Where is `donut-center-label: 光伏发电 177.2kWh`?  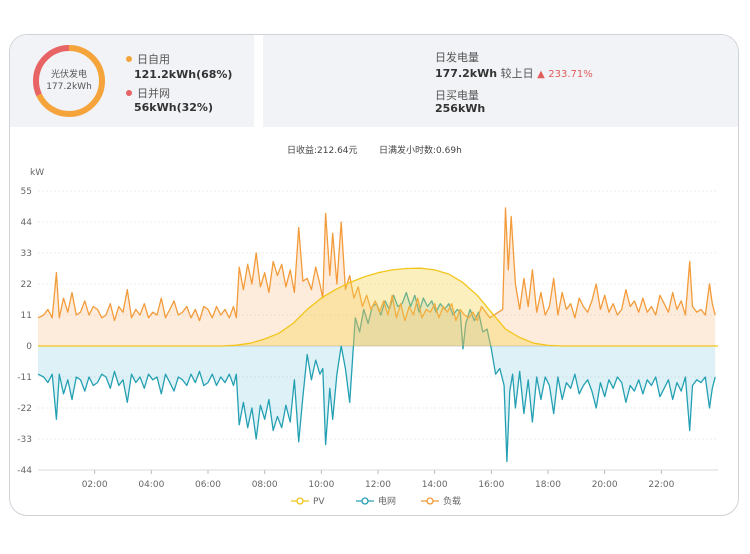 donut-center-label: 光伏发电 177.2kWh is located at coordinates (69, 81).